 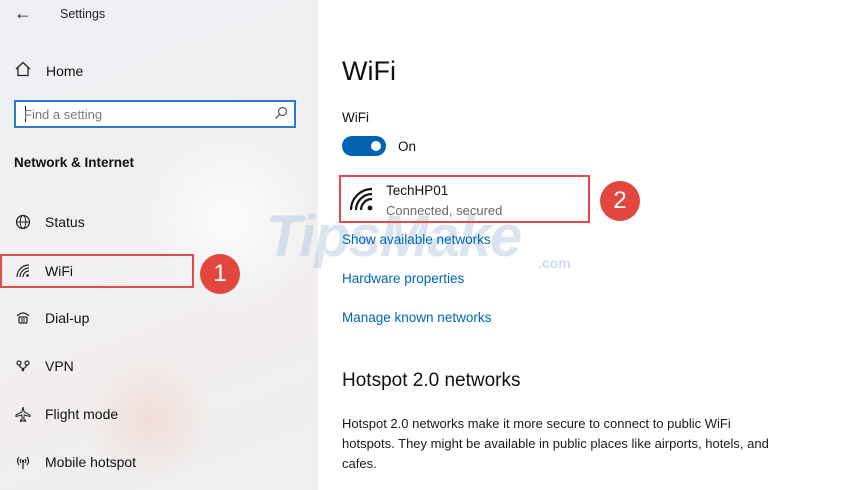 I want to click on titlebar: ← Settings, so click(x=159, y=15).